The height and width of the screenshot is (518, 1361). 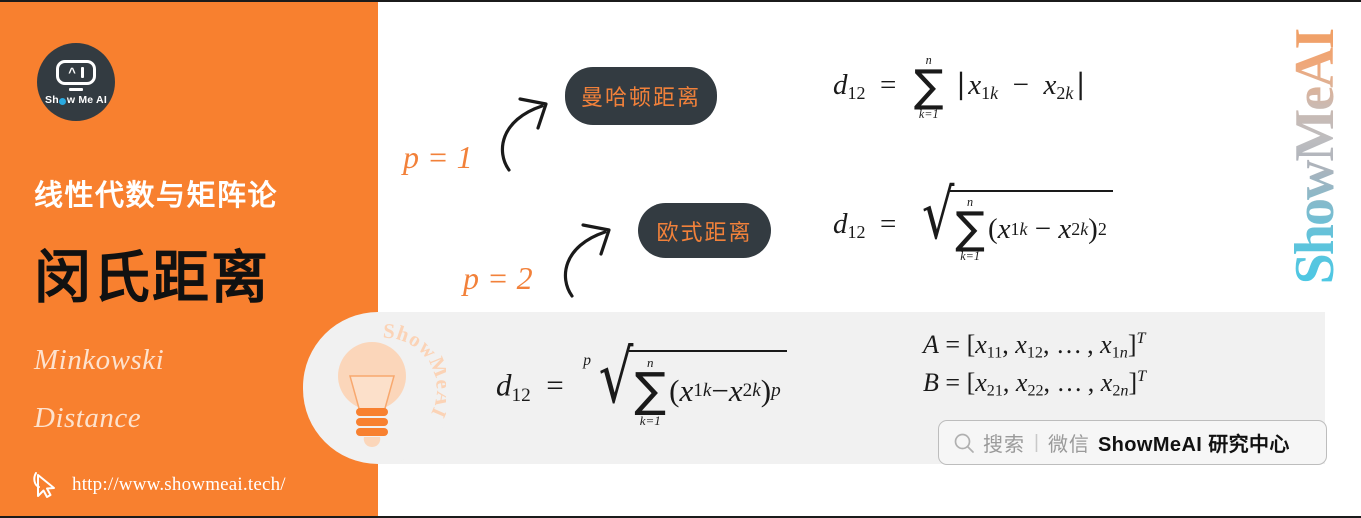 I want to click on lightbulb-curved-wordmark: ShowMeAI, so click(x=414, y=371).